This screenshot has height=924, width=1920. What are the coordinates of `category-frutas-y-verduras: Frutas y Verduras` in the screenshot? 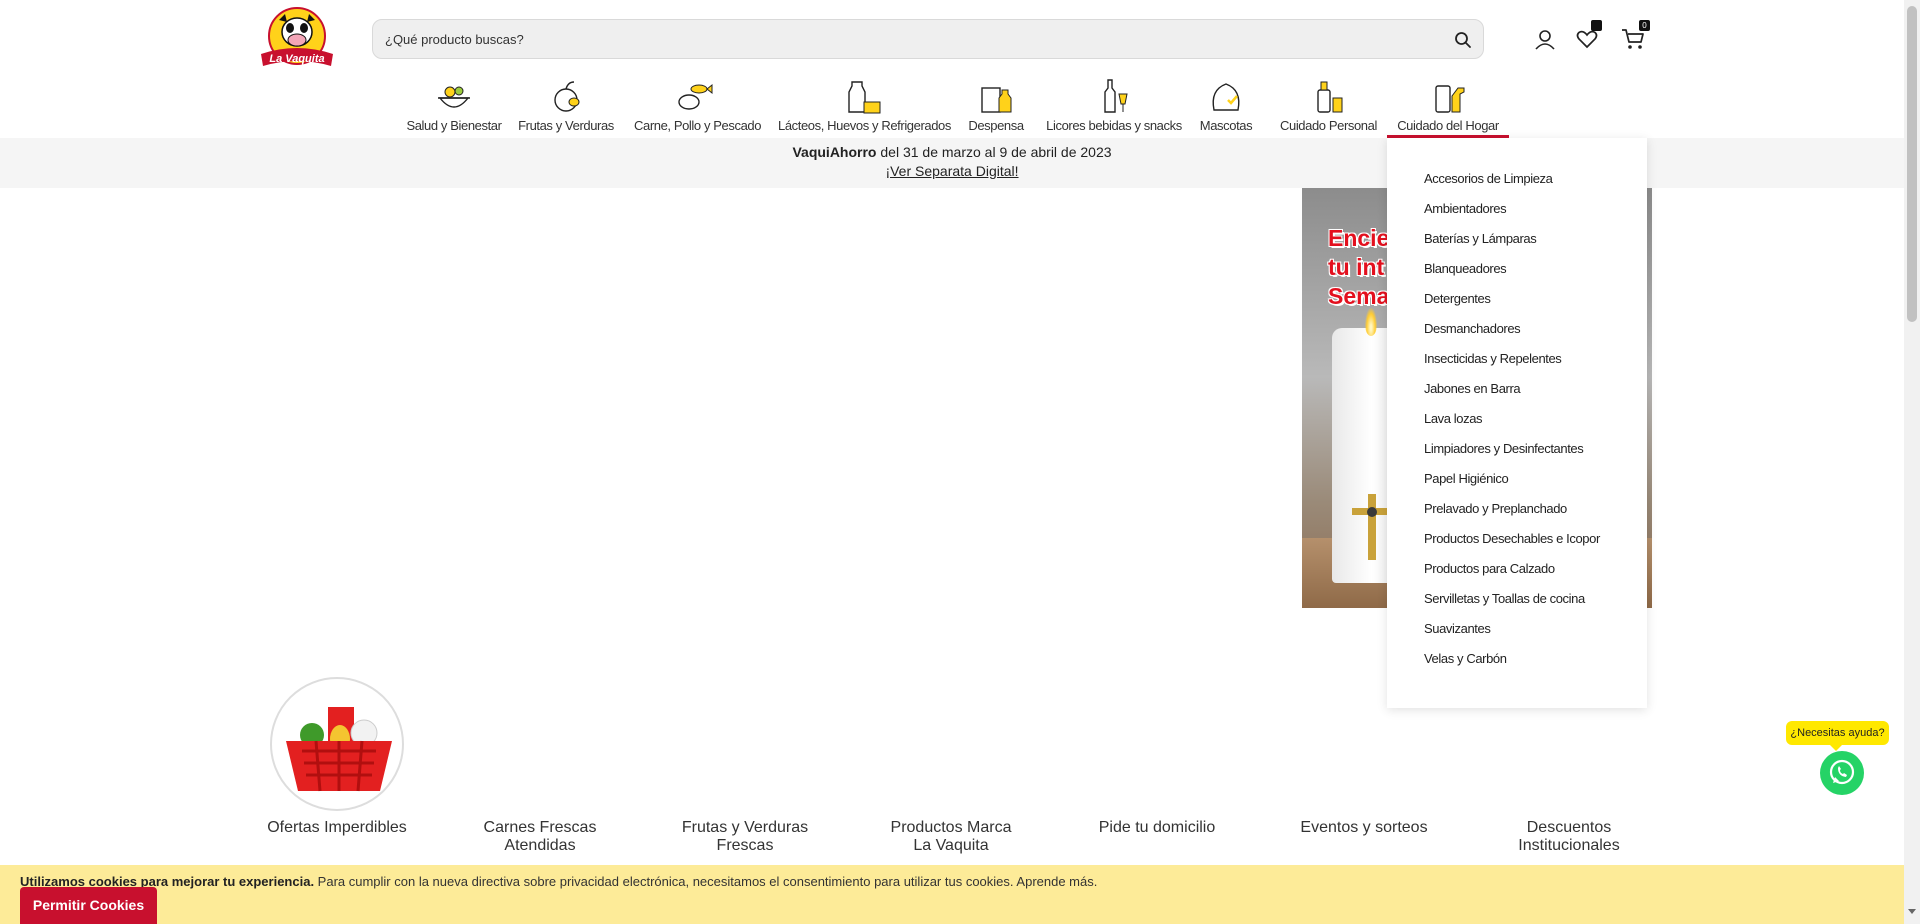 It's located at (566, 105).